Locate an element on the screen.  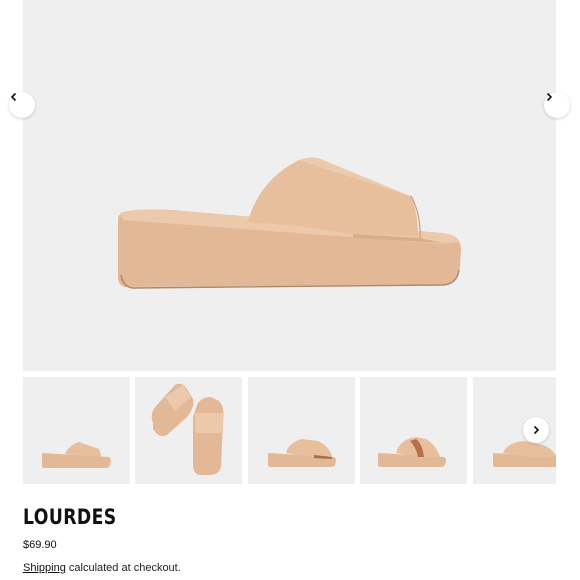
chevron-left-icon is located at coordinates (13, 97).